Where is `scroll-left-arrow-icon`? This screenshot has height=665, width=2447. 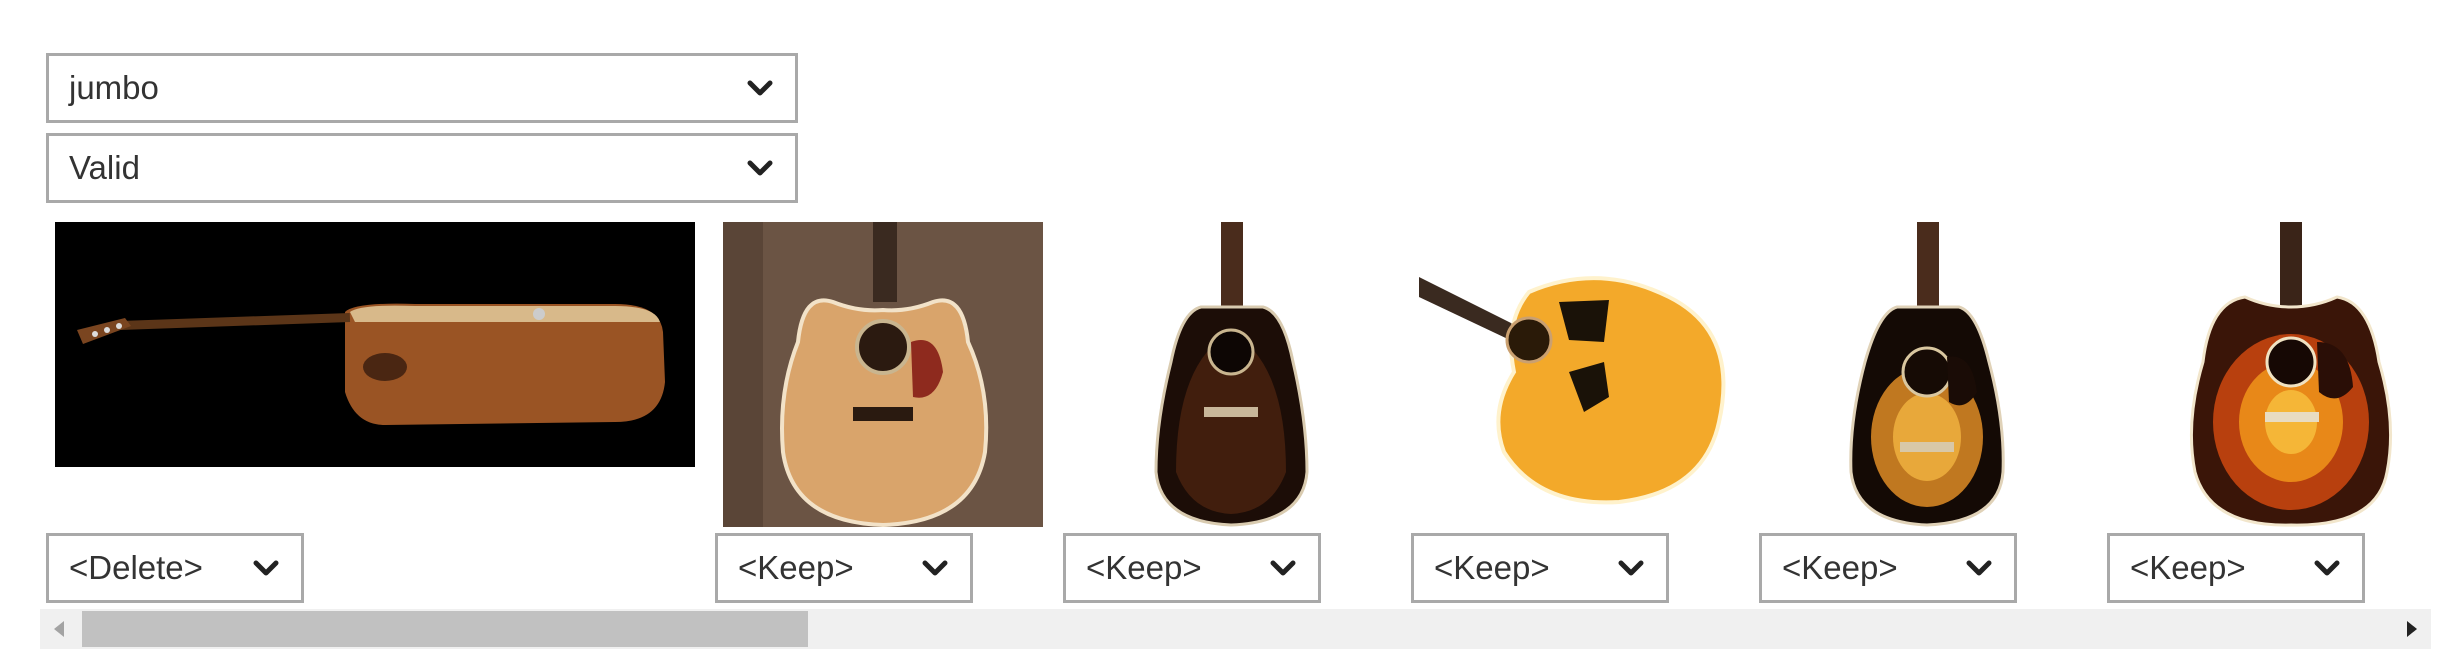
scroll-left-arrow-icon is located at coordinates (59, 629).